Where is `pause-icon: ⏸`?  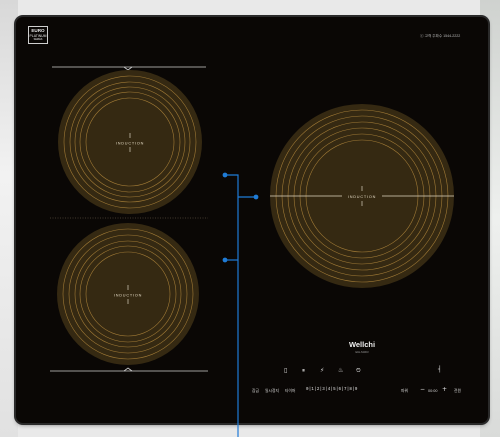 pause-icon: ⏸ is located at coordinates (303, 371).